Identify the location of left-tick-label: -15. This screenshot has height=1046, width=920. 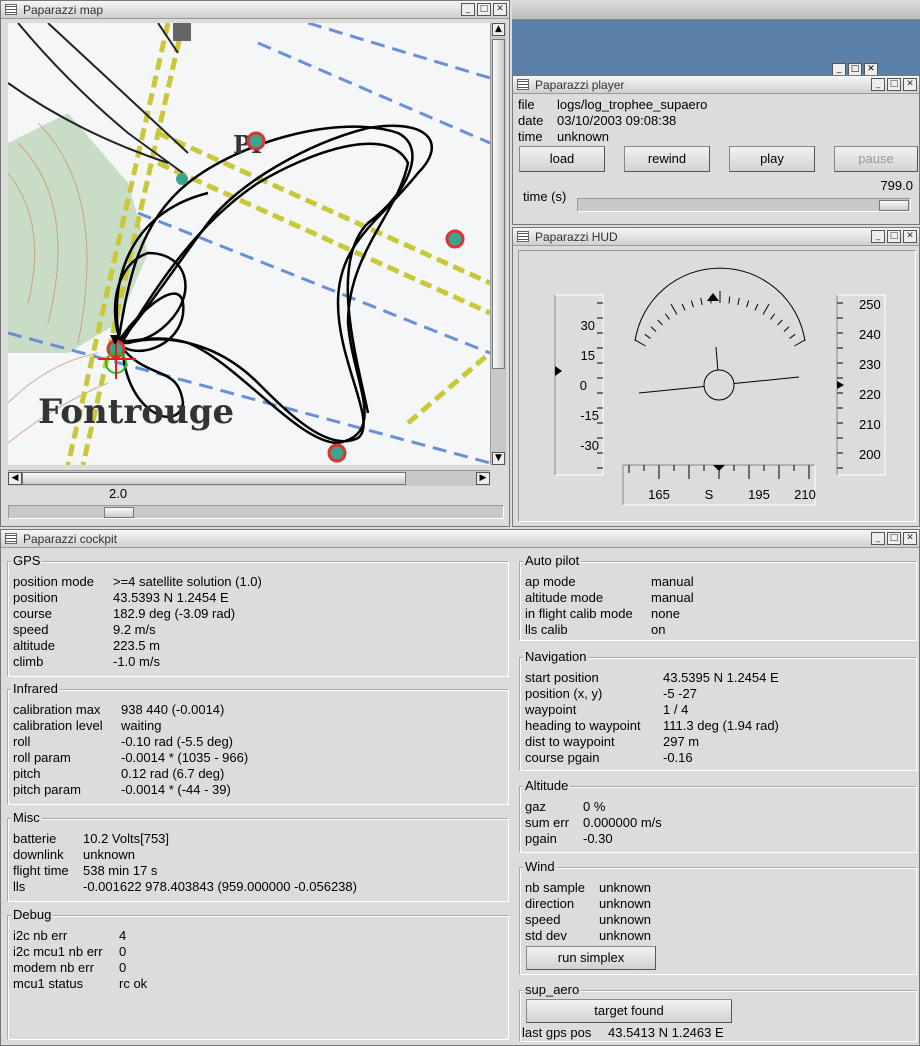
(589, 415).